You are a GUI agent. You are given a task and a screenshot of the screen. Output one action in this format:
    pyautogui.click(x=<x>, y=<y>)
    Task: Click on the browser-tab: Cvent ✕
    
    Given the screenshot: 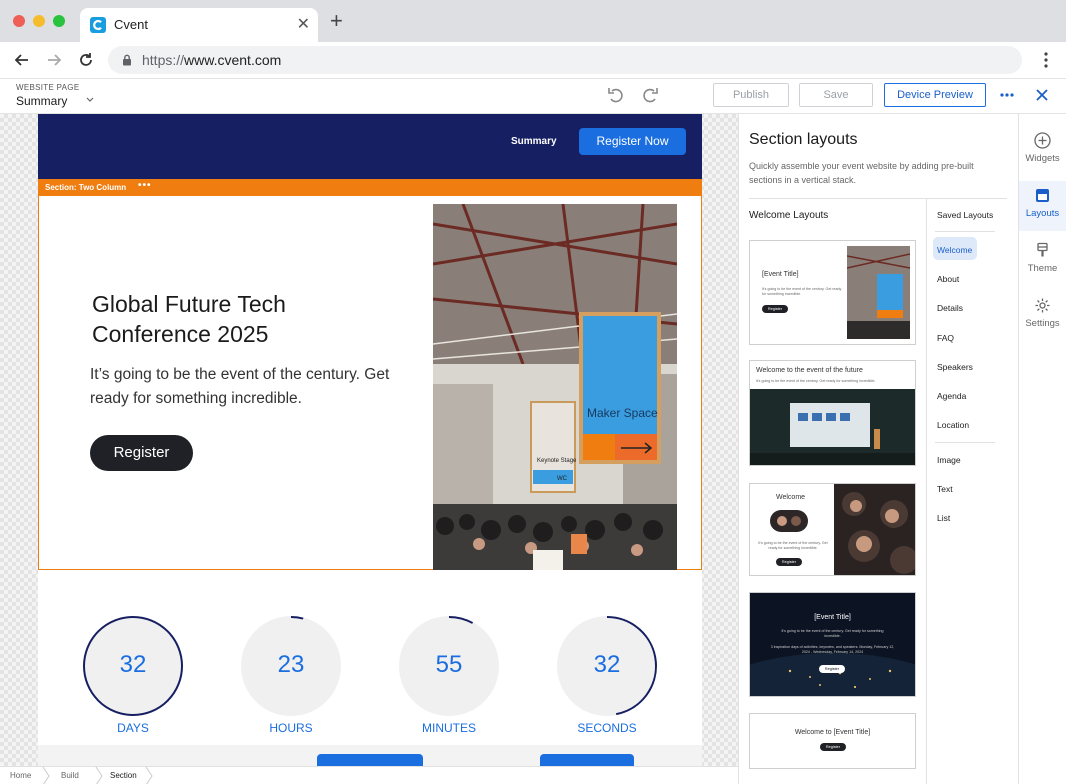 What is the action you would take?
    pyautogui.click(x=199, y=25)
    